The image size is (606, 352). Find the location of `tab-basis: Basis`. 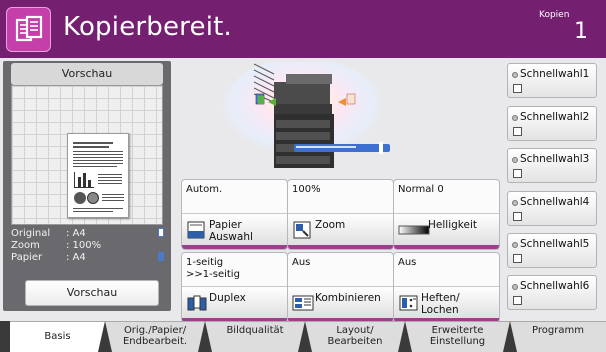

tab-basis: Basis is located at coordinates (57, 336).